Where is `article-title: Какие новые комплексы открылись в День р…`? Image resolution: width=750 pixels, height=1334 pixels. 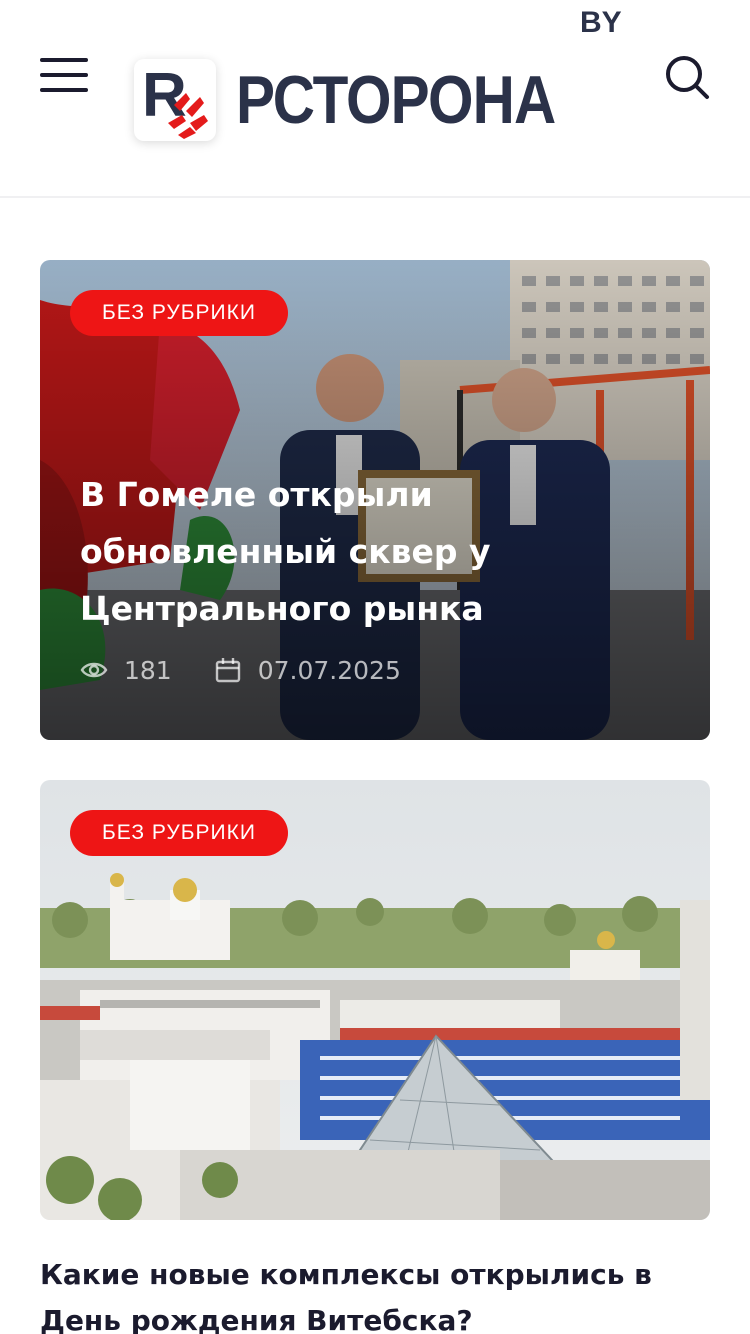
article-title: Какие новые комплексы открылись в День р… is located at coordinates (380, 1293).